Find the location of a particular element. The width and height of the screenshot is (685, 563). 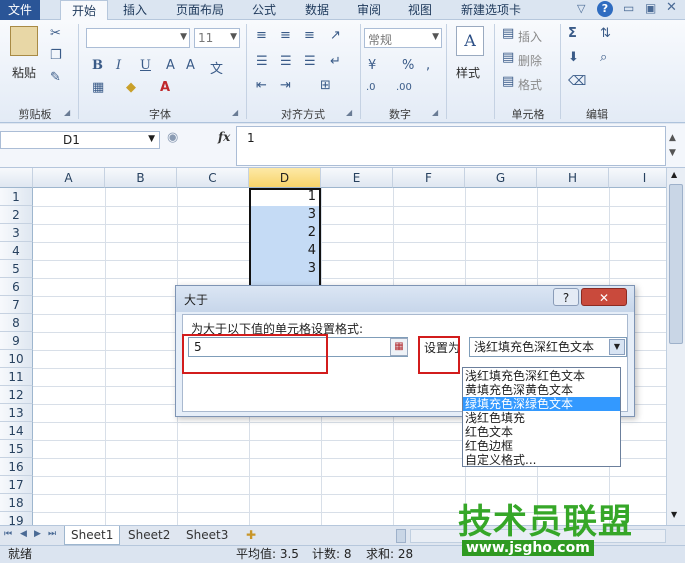

dialog-close-button: ✕ is located at coordinates (604, 297).